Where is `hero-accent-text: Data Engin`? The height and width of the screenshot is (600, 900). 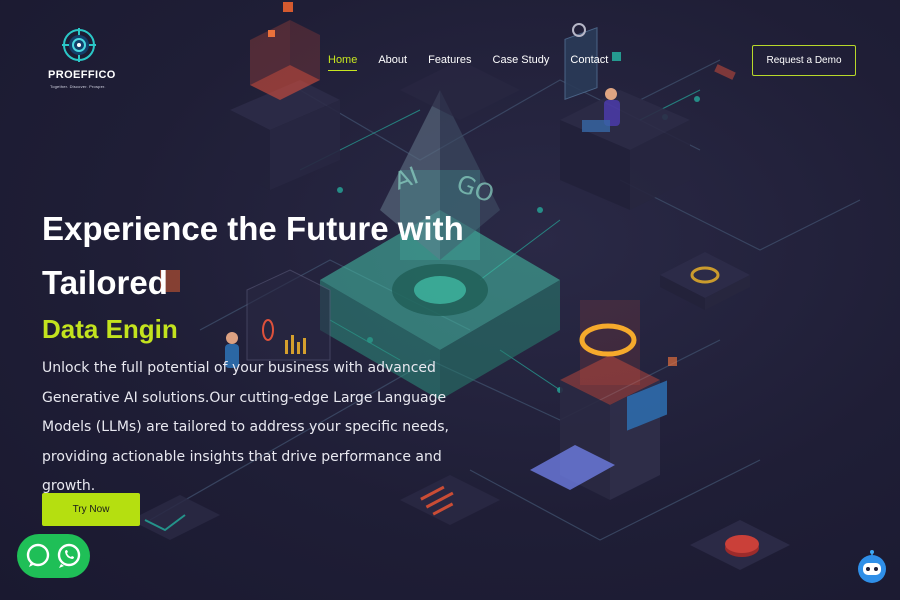
hero-accent-text: Data Engin is located at coordinates (110, 329).